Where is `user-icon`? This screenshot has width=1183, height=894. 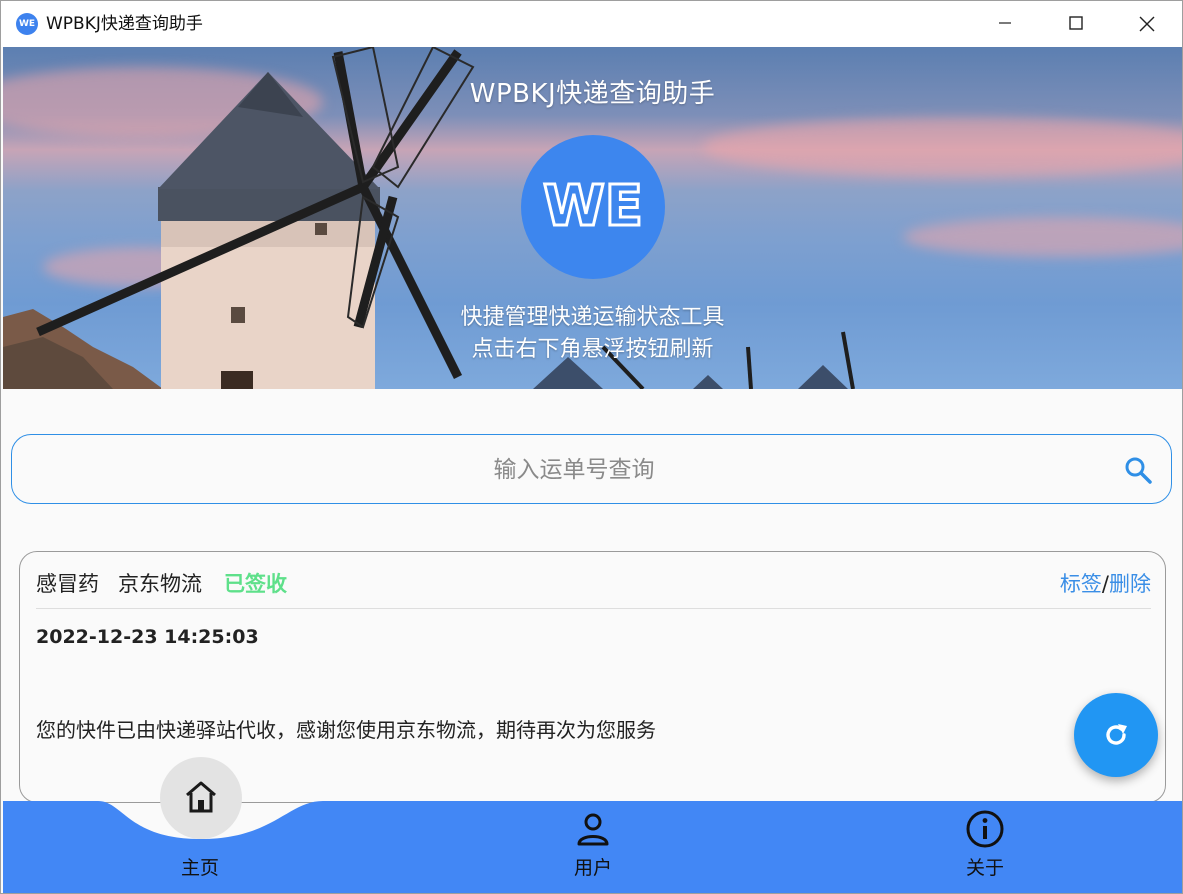
user-icon is located at coordinates (593, 829).